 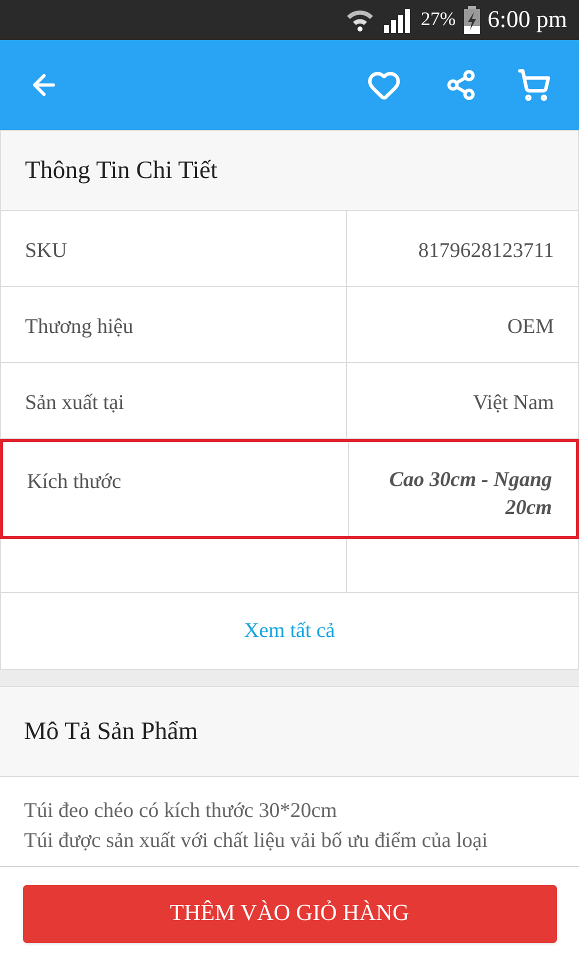 What do you see at coordinates (472, 20) in the screenshot?
I see `battery-charging-icon` at bounding box center [472, 20].